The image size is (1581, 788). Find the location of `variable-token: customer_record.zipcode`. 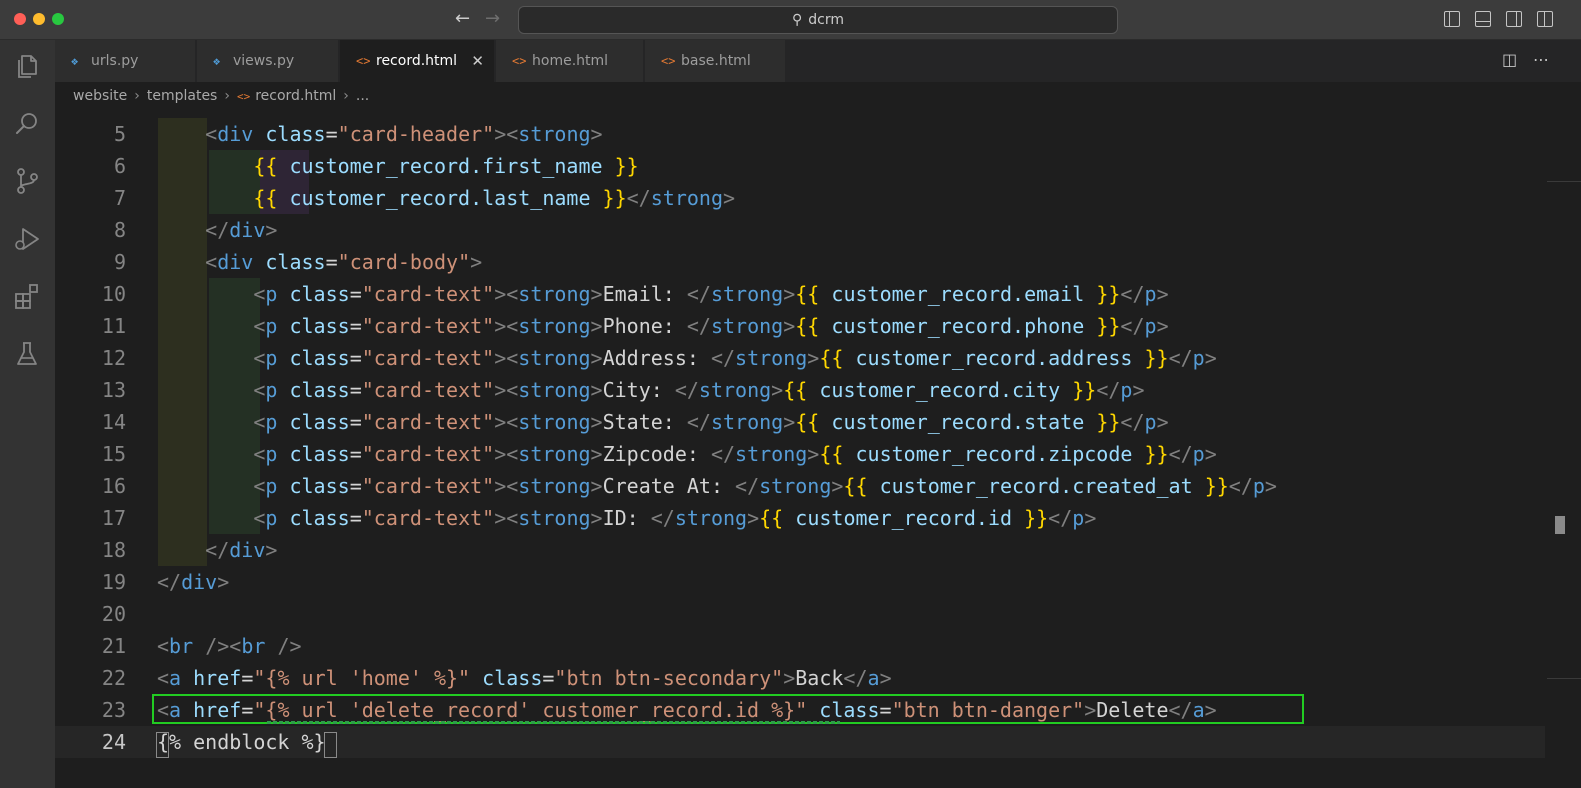

variable-token: customer_record.zipcode is located at coordinates (994, 454).